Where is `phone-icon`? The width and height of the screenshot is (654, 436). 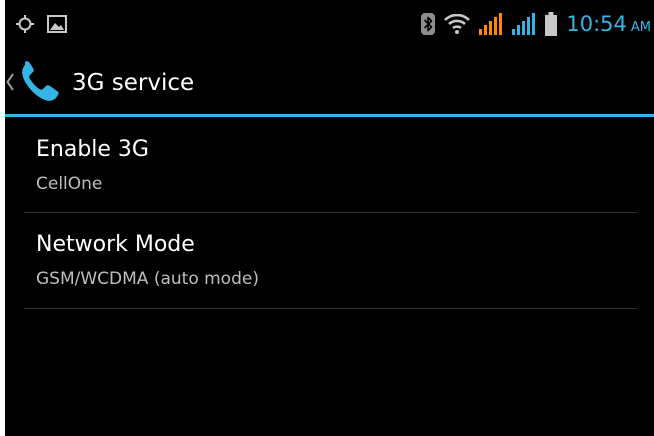 phone-icon is located at coordinates (40, 82).